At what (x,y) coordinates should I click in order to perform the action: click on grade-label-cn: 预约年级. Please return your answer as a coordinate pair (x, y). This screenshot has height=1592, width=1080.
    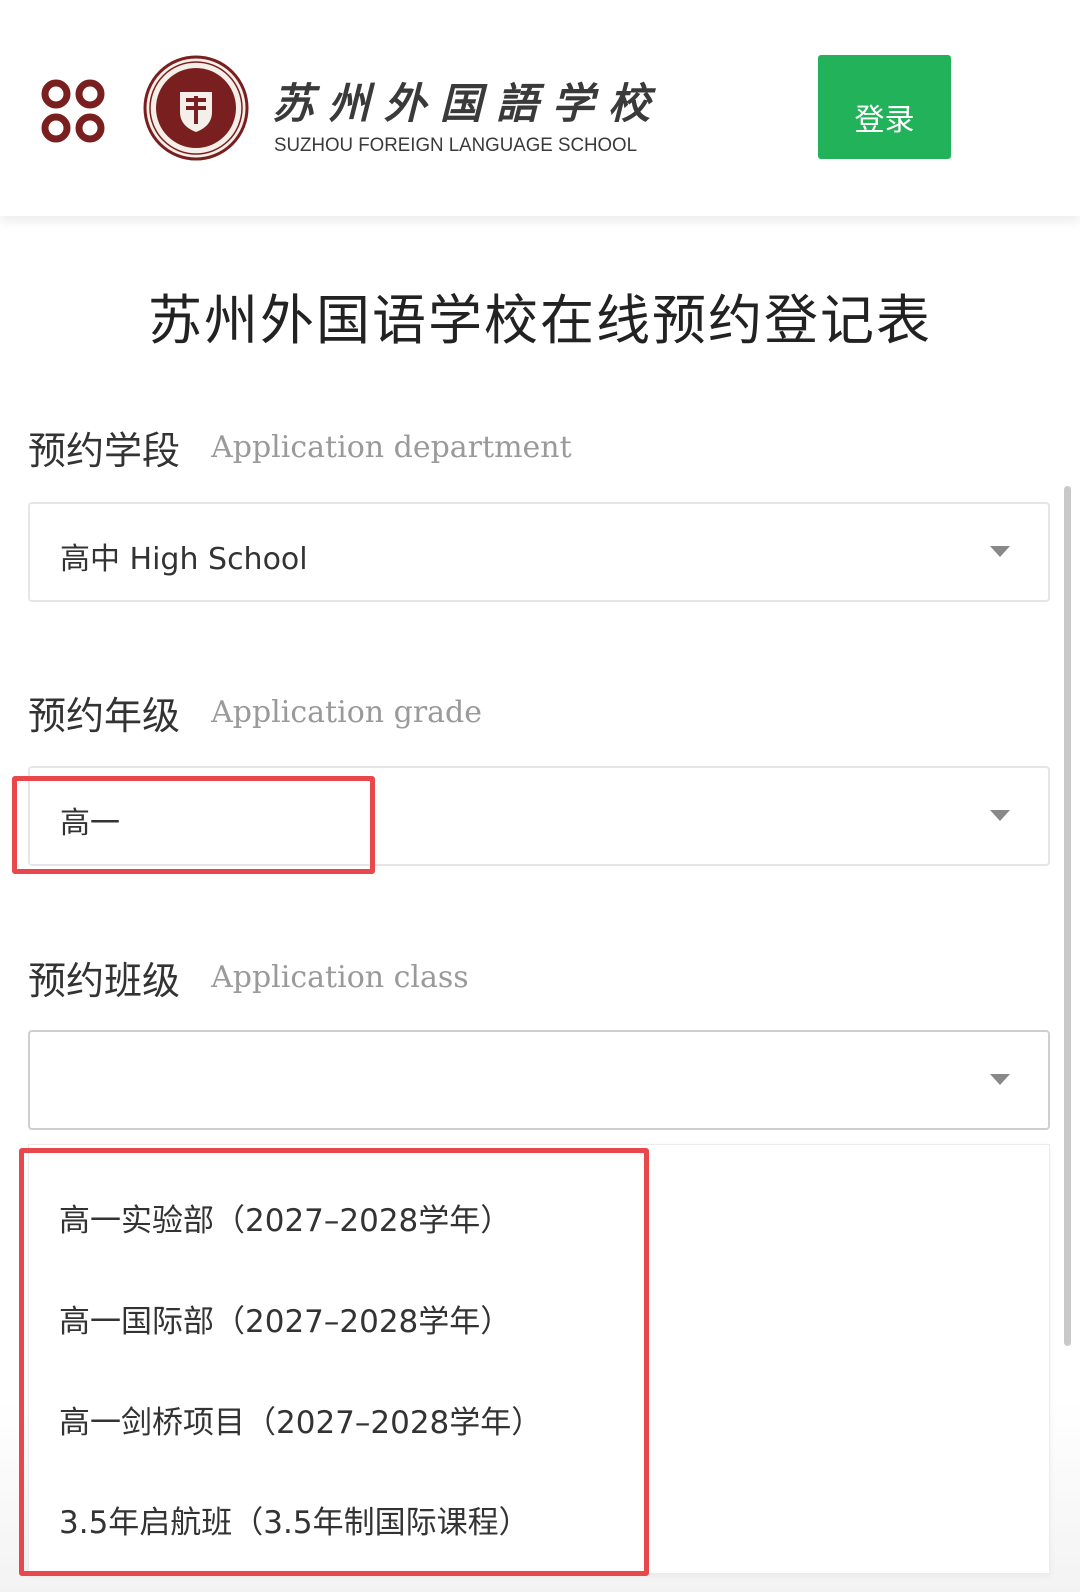
    Looking at the image, I should click on (104, 716).